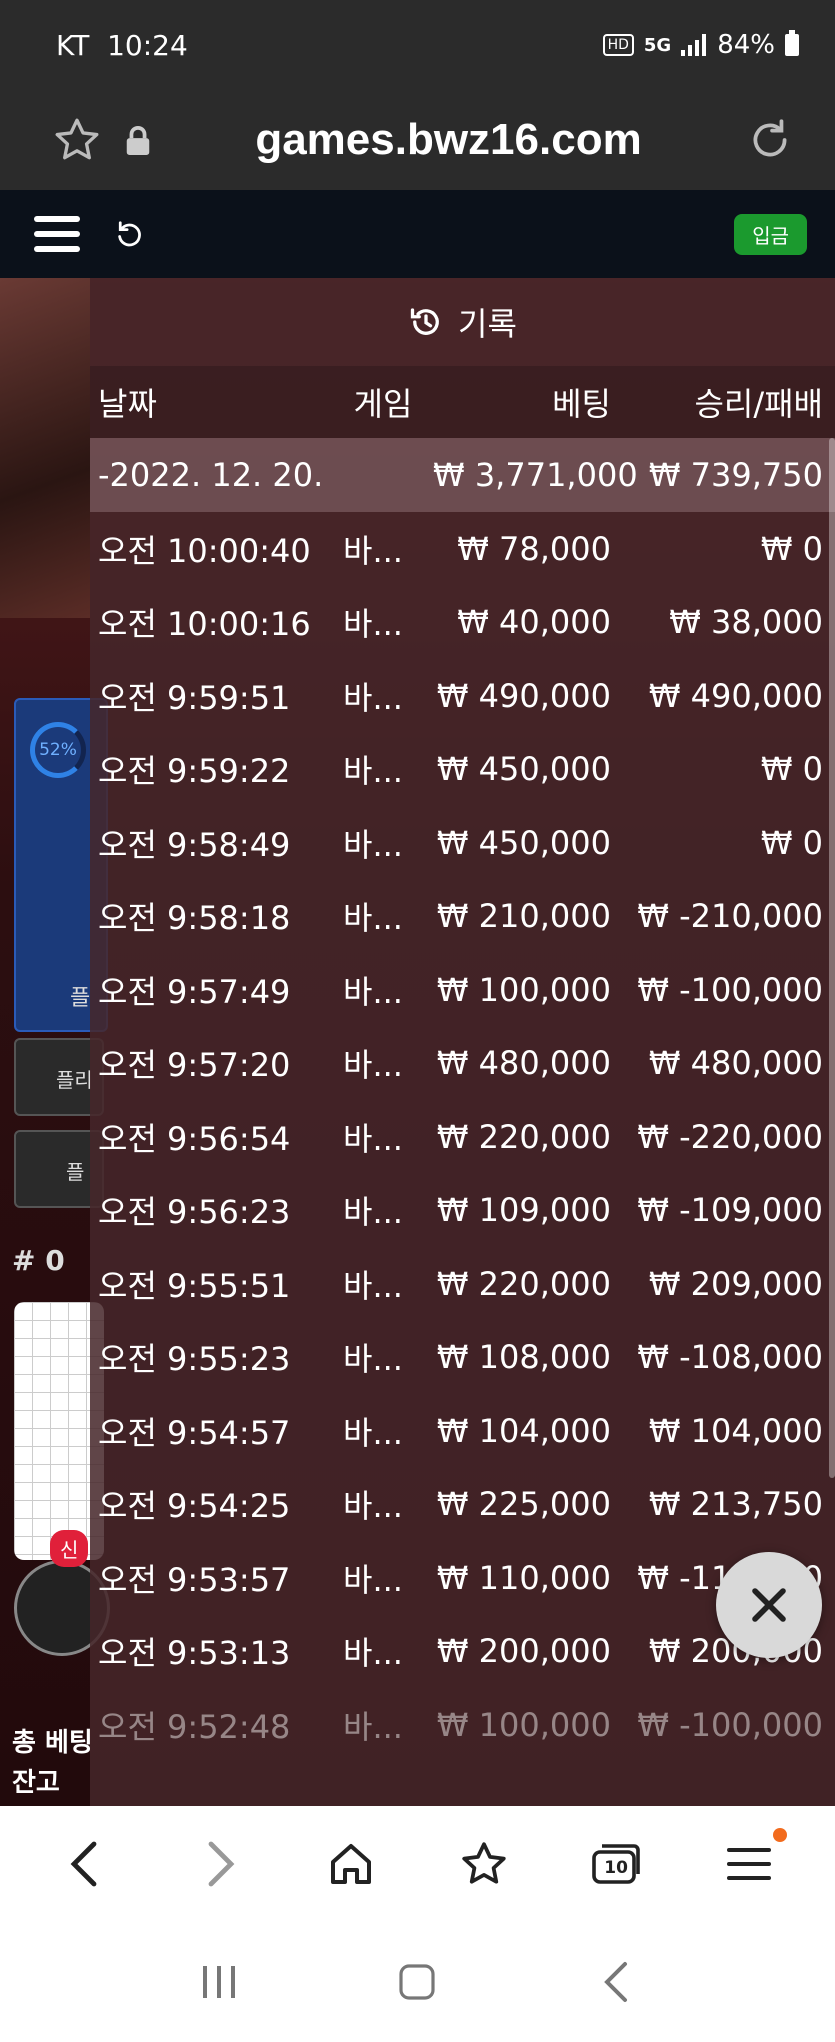  What do you see at coordinates (462, 843) in the screenshot?
I see `table-row: 오전 9:58:49 바... ₩ 450,000 ₩ 0` at bounding box center [462, 843].